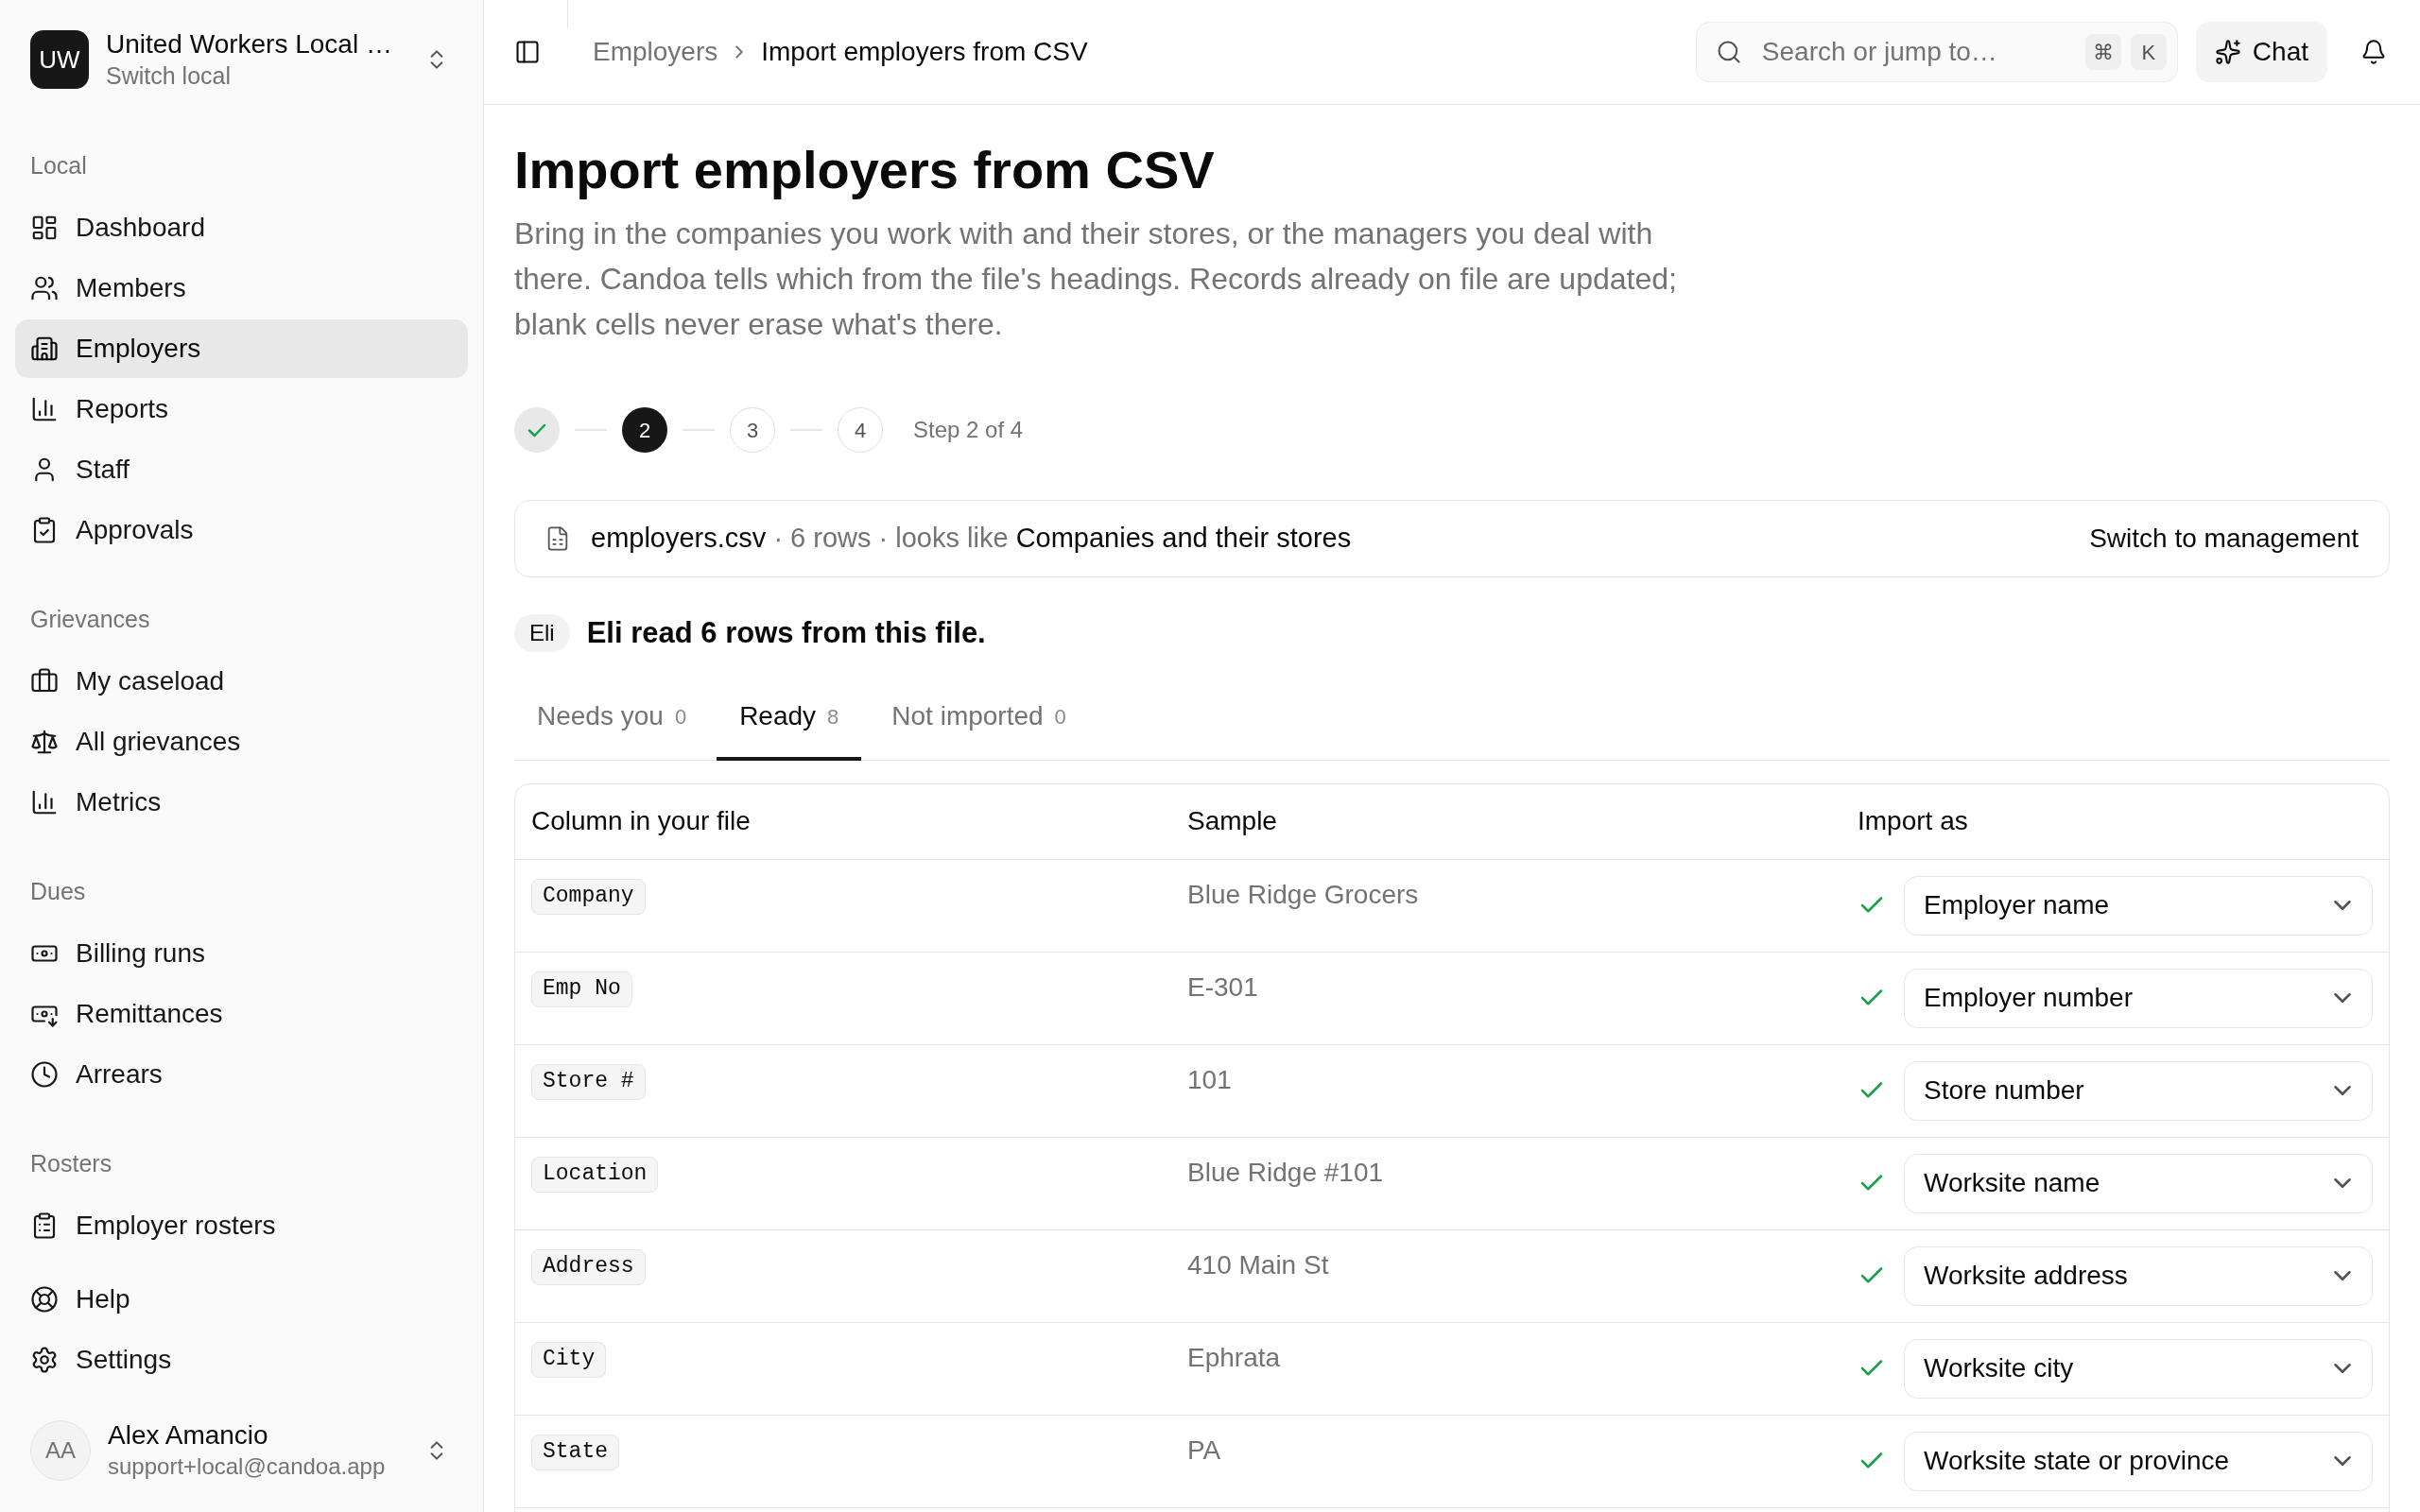 This screenshot has width=2420, height=1512. What do you see at coordinates (242, 1074) in the screenshot?
I see `sidebar-item: Arrears` at bounding box center [242, 1074].